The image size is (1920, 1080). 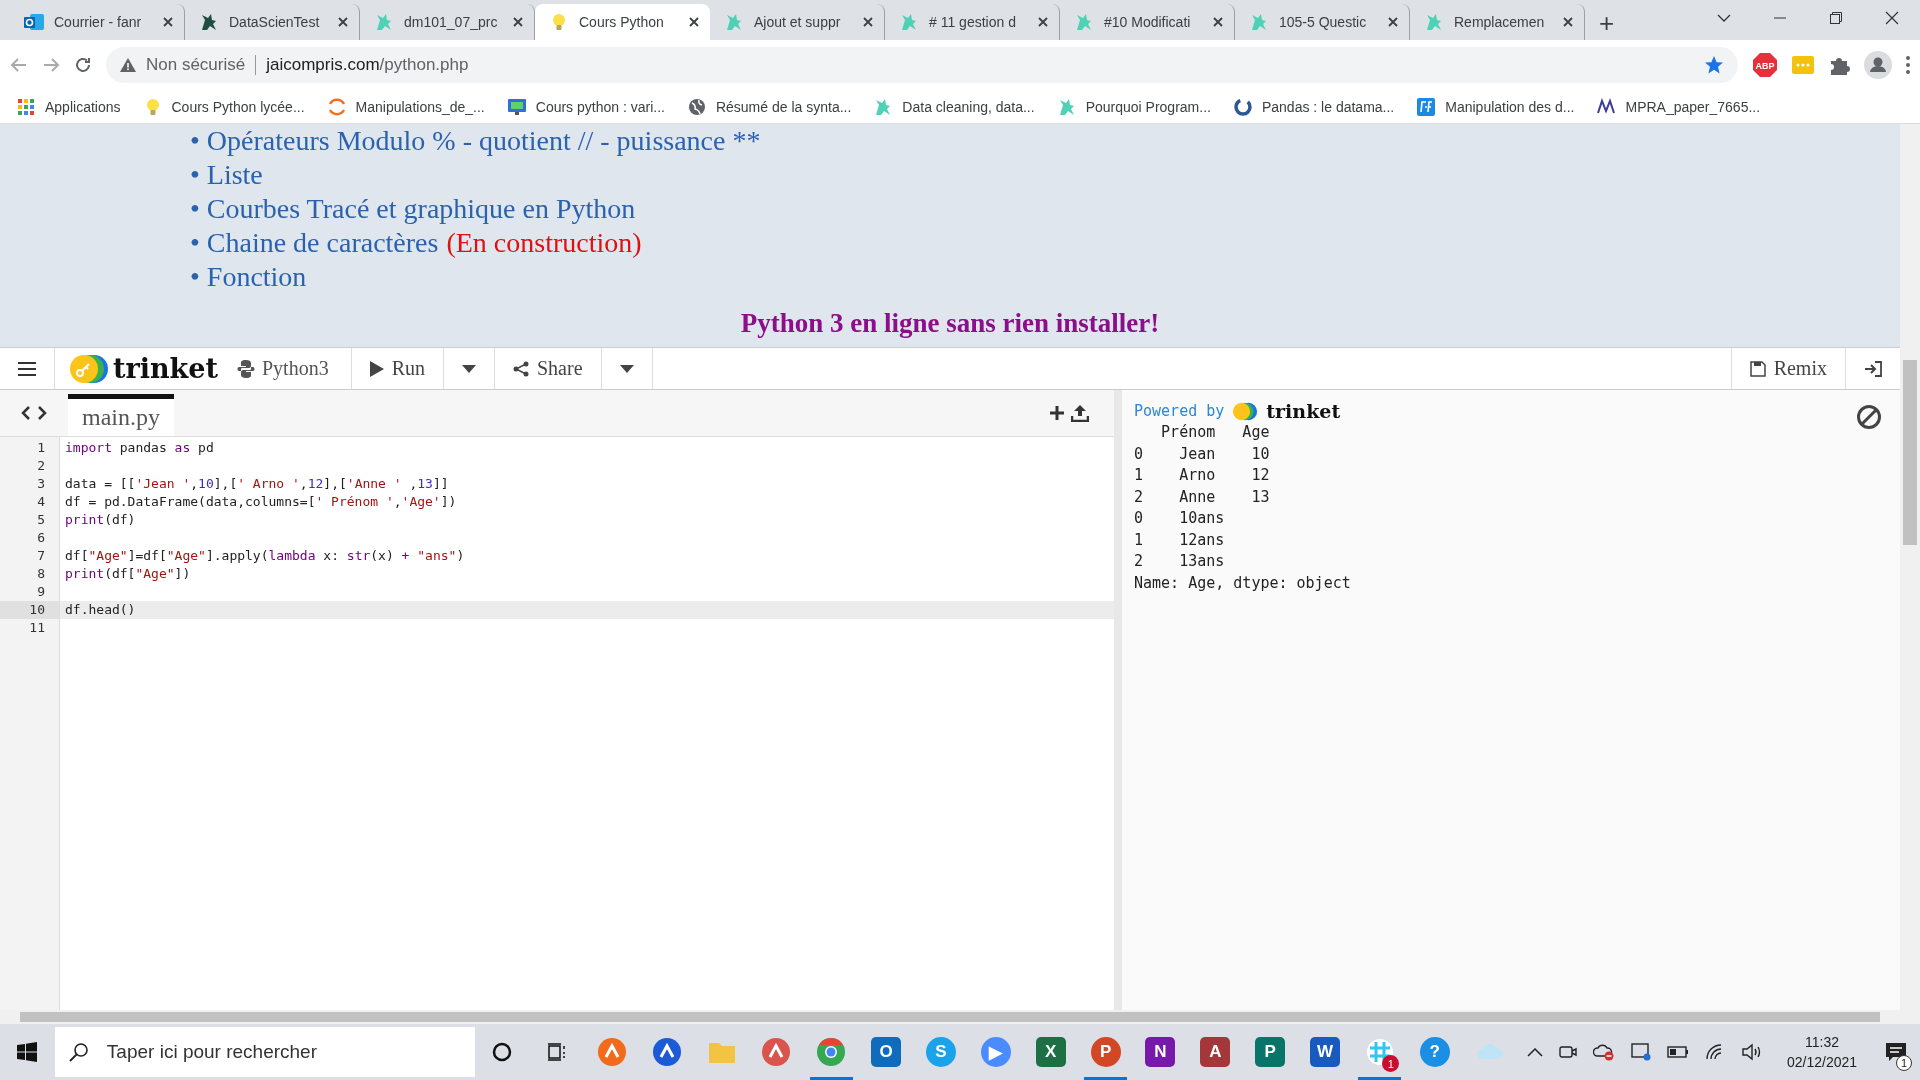 I want to click on reload-icon, so click(x=83, y=65).